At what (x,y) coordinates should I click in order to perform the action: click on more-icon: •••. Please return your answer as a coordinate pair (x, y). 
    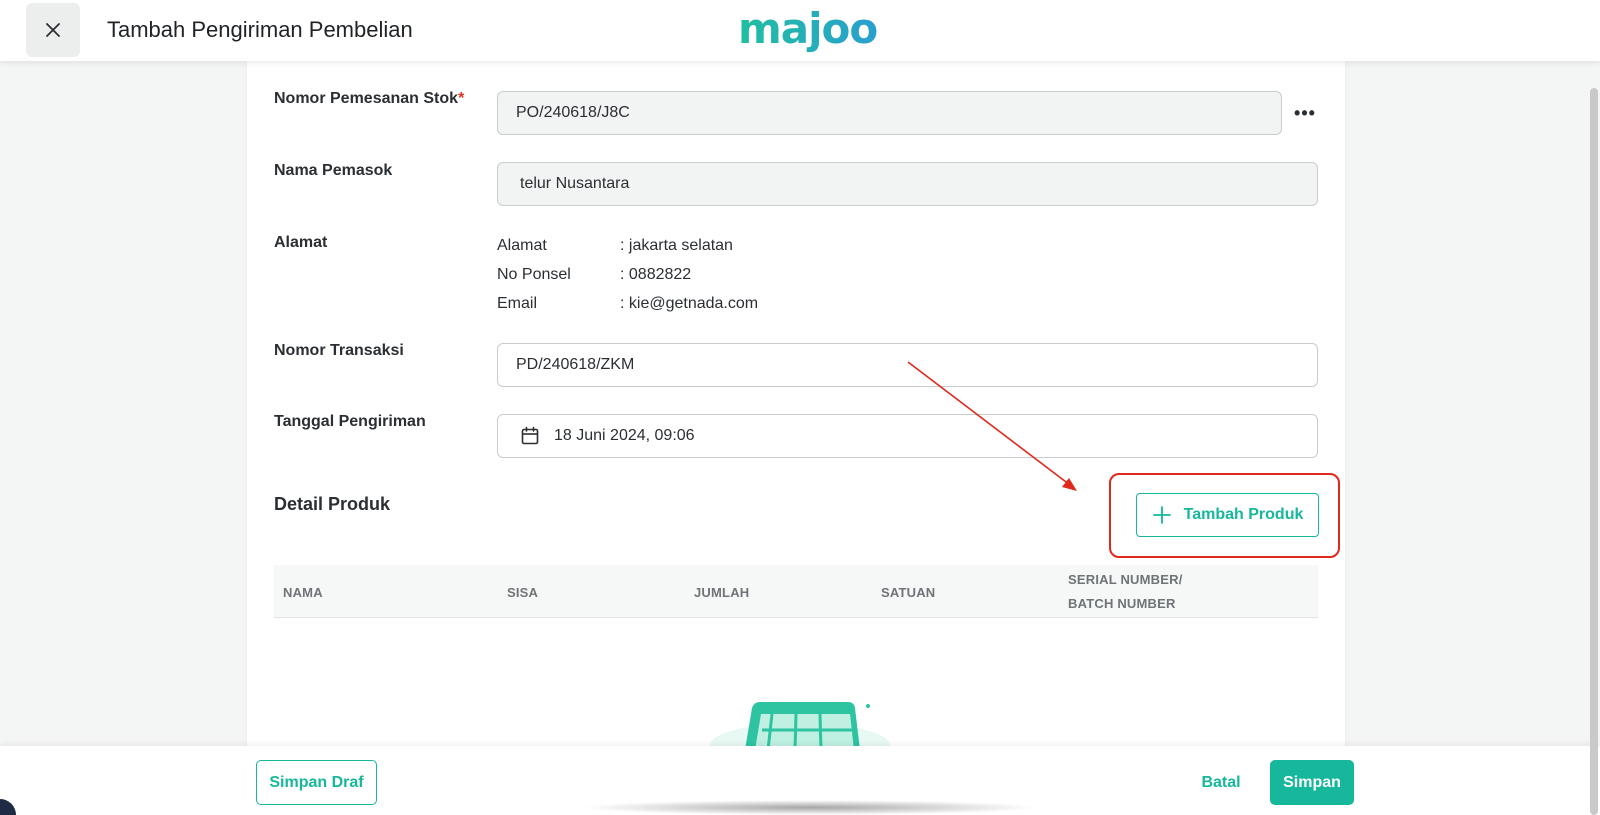
    Looking at the image, I should click on (1305, 112).